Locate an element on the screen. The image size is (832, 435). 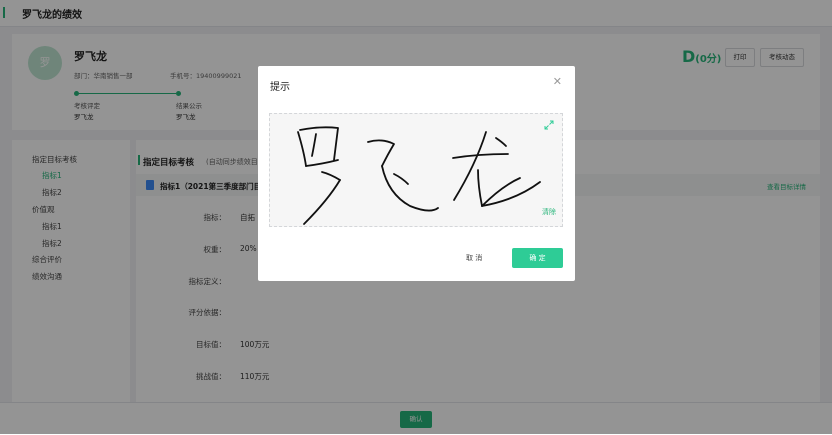
clear-signature-link: 清除 is located at coordinates (549, 212).